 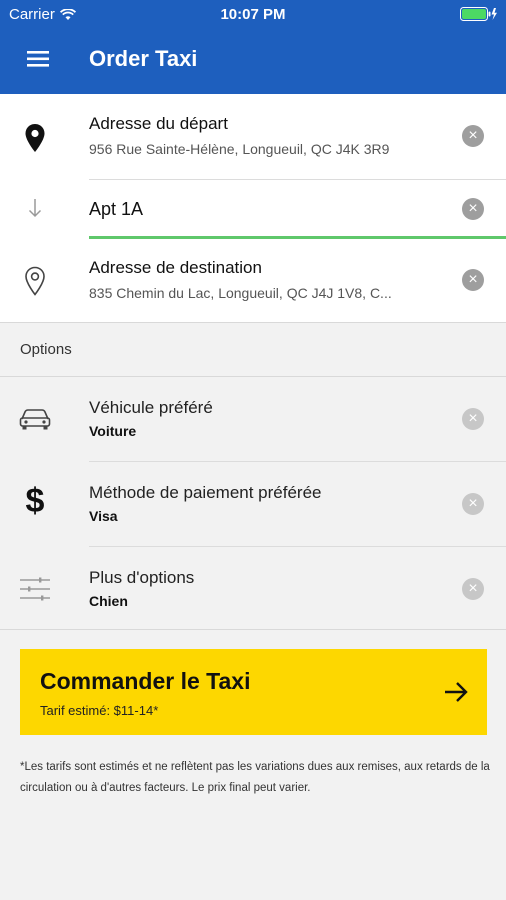 What do you see at coordinates (108, 601) in the screenshot?
I see `more-options-value: Chien` at bounding box center [108, 601].